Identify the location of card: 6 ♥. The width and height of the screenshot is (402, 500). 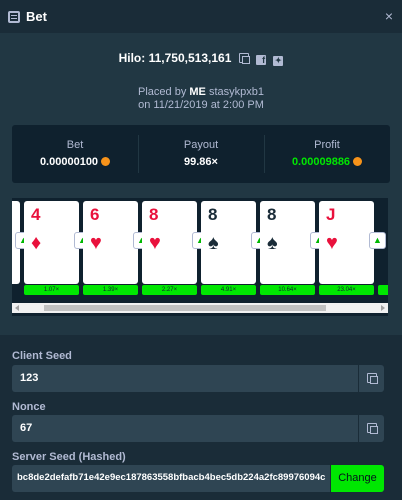
(110, 242).